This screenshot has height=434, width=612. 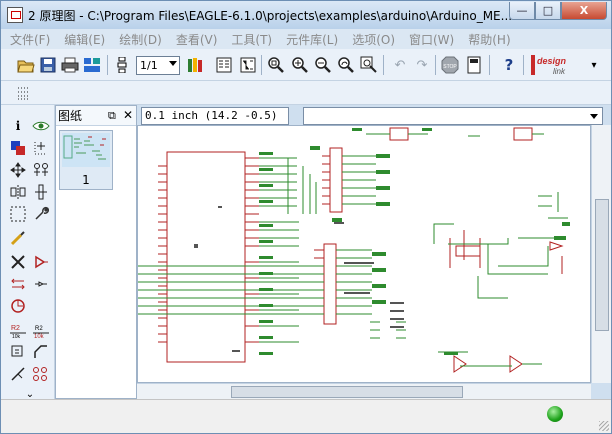 I want to click on move-icon, so click(x=18, y=170).